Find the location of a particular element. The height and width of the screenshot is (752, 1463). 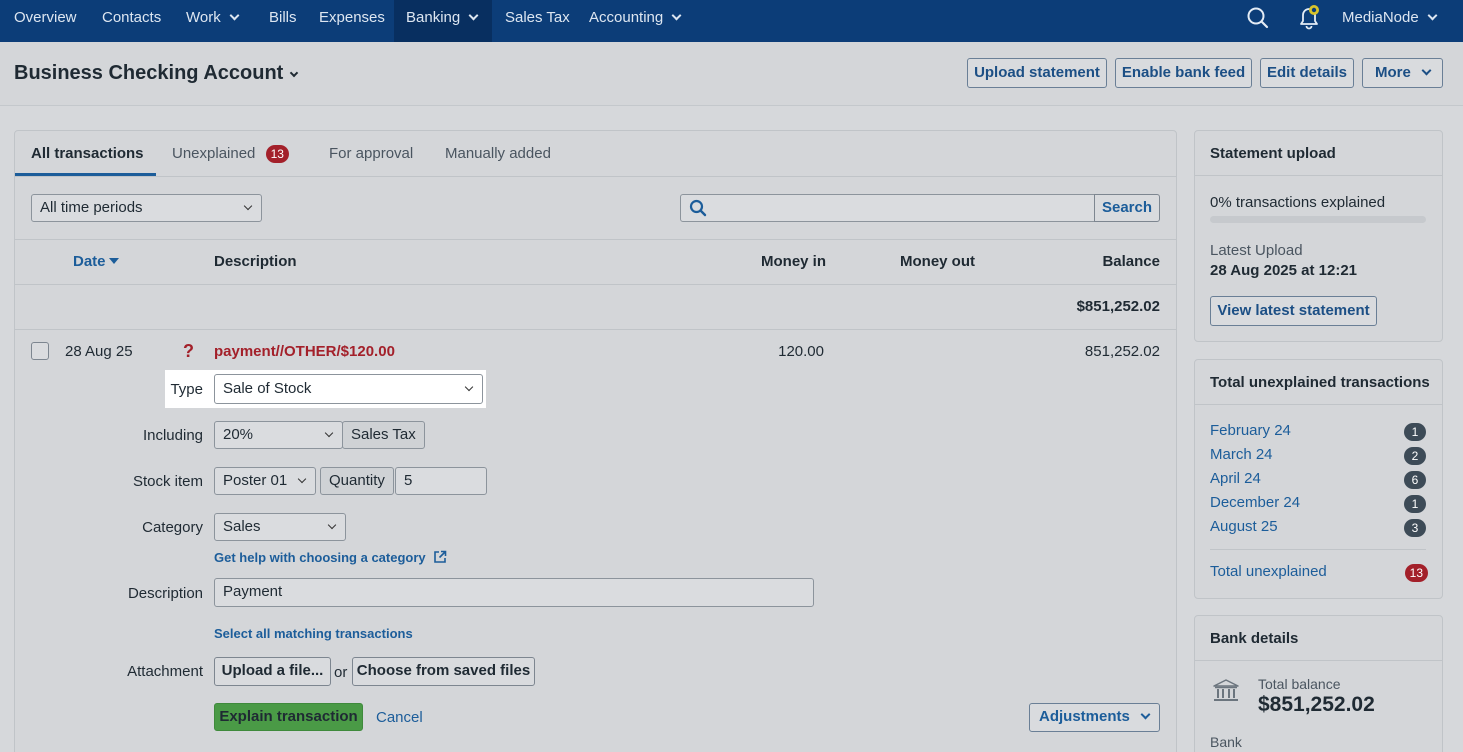

nav-accounting-label: Accounting is located at coordinates (626, 17).